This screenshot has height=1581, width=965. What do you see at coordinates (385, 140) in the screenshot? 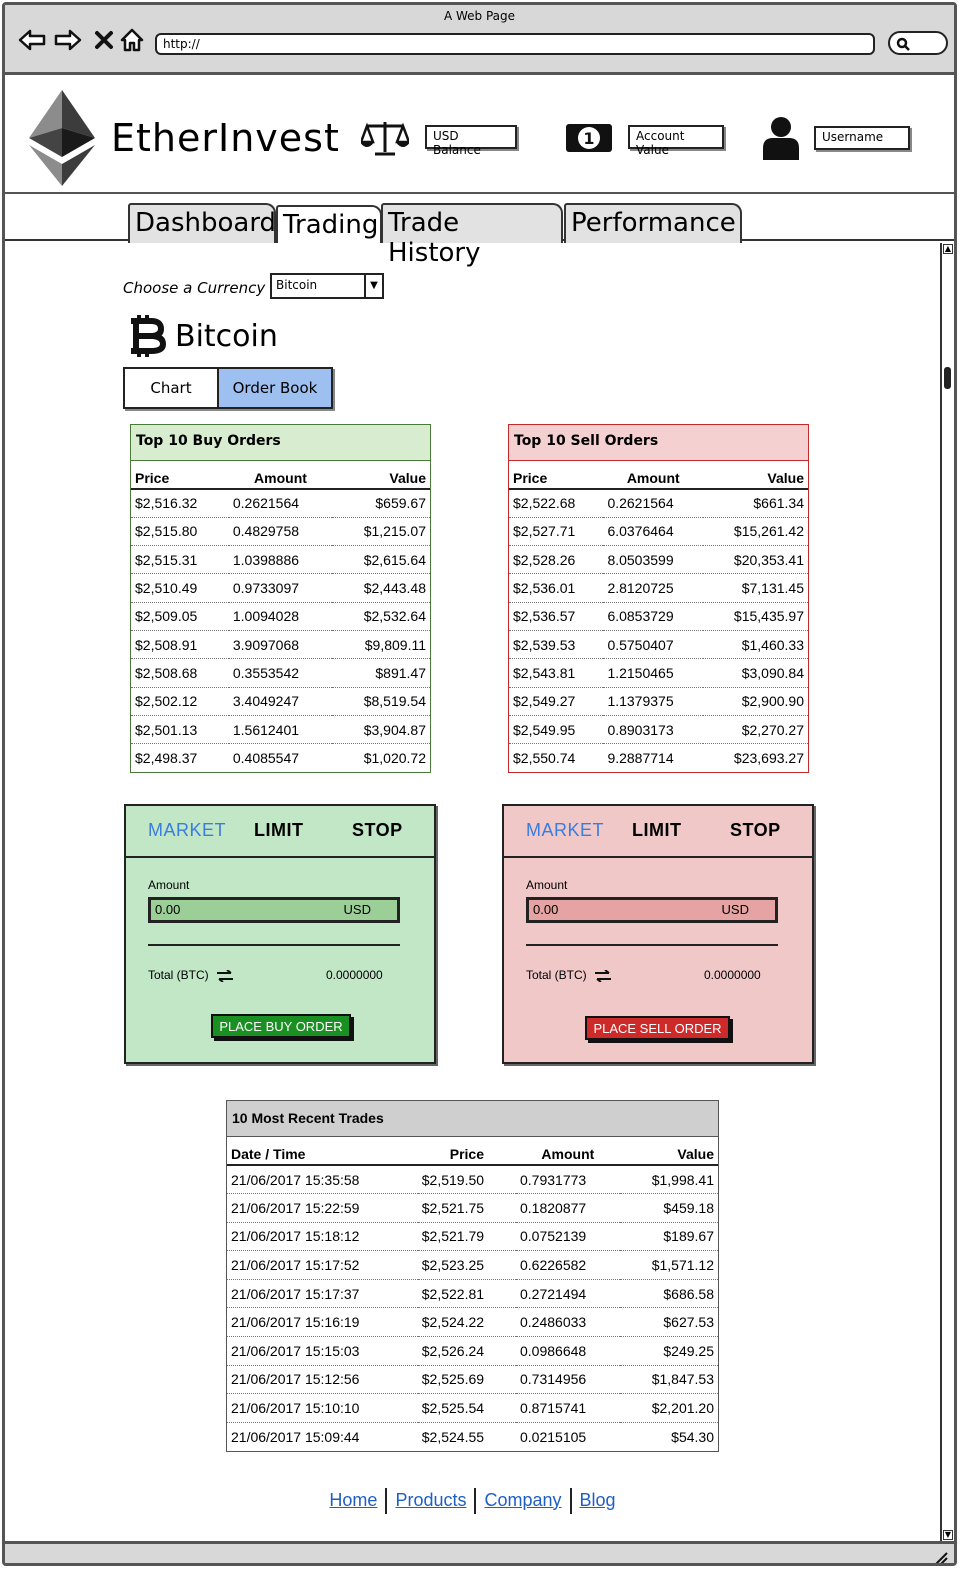
I see `scale-icon` at bounding box center [385, 140].